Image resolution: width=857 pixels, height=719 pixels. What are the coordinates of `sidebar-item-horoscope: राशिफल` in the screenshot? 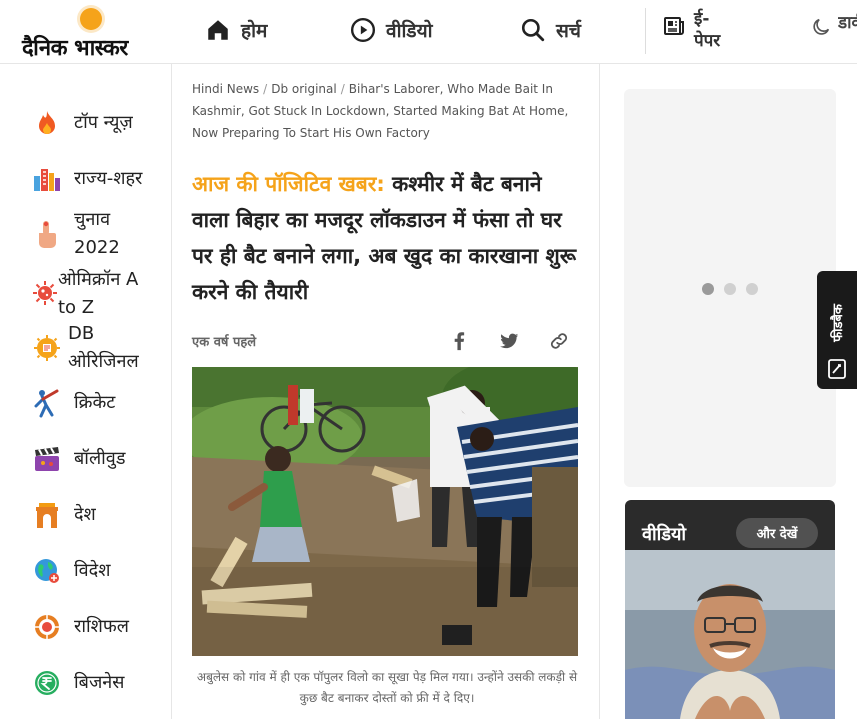 It's located at (80, 627).